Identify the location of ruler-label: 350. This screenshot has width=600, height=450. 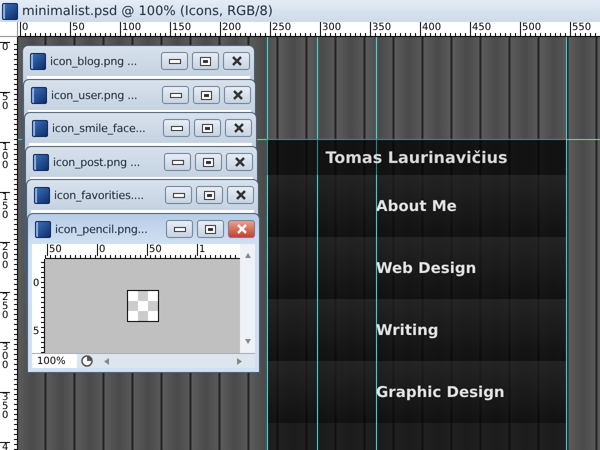
(395, 28).